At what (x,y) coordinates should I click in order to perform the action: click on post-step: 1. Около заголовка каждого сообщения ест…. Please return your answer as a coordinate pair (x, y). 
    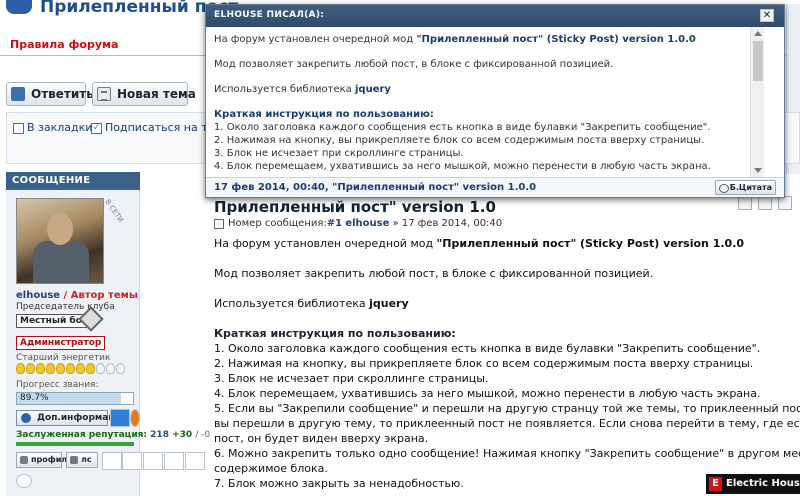
    Looking at the image, I should click on (487, 348).